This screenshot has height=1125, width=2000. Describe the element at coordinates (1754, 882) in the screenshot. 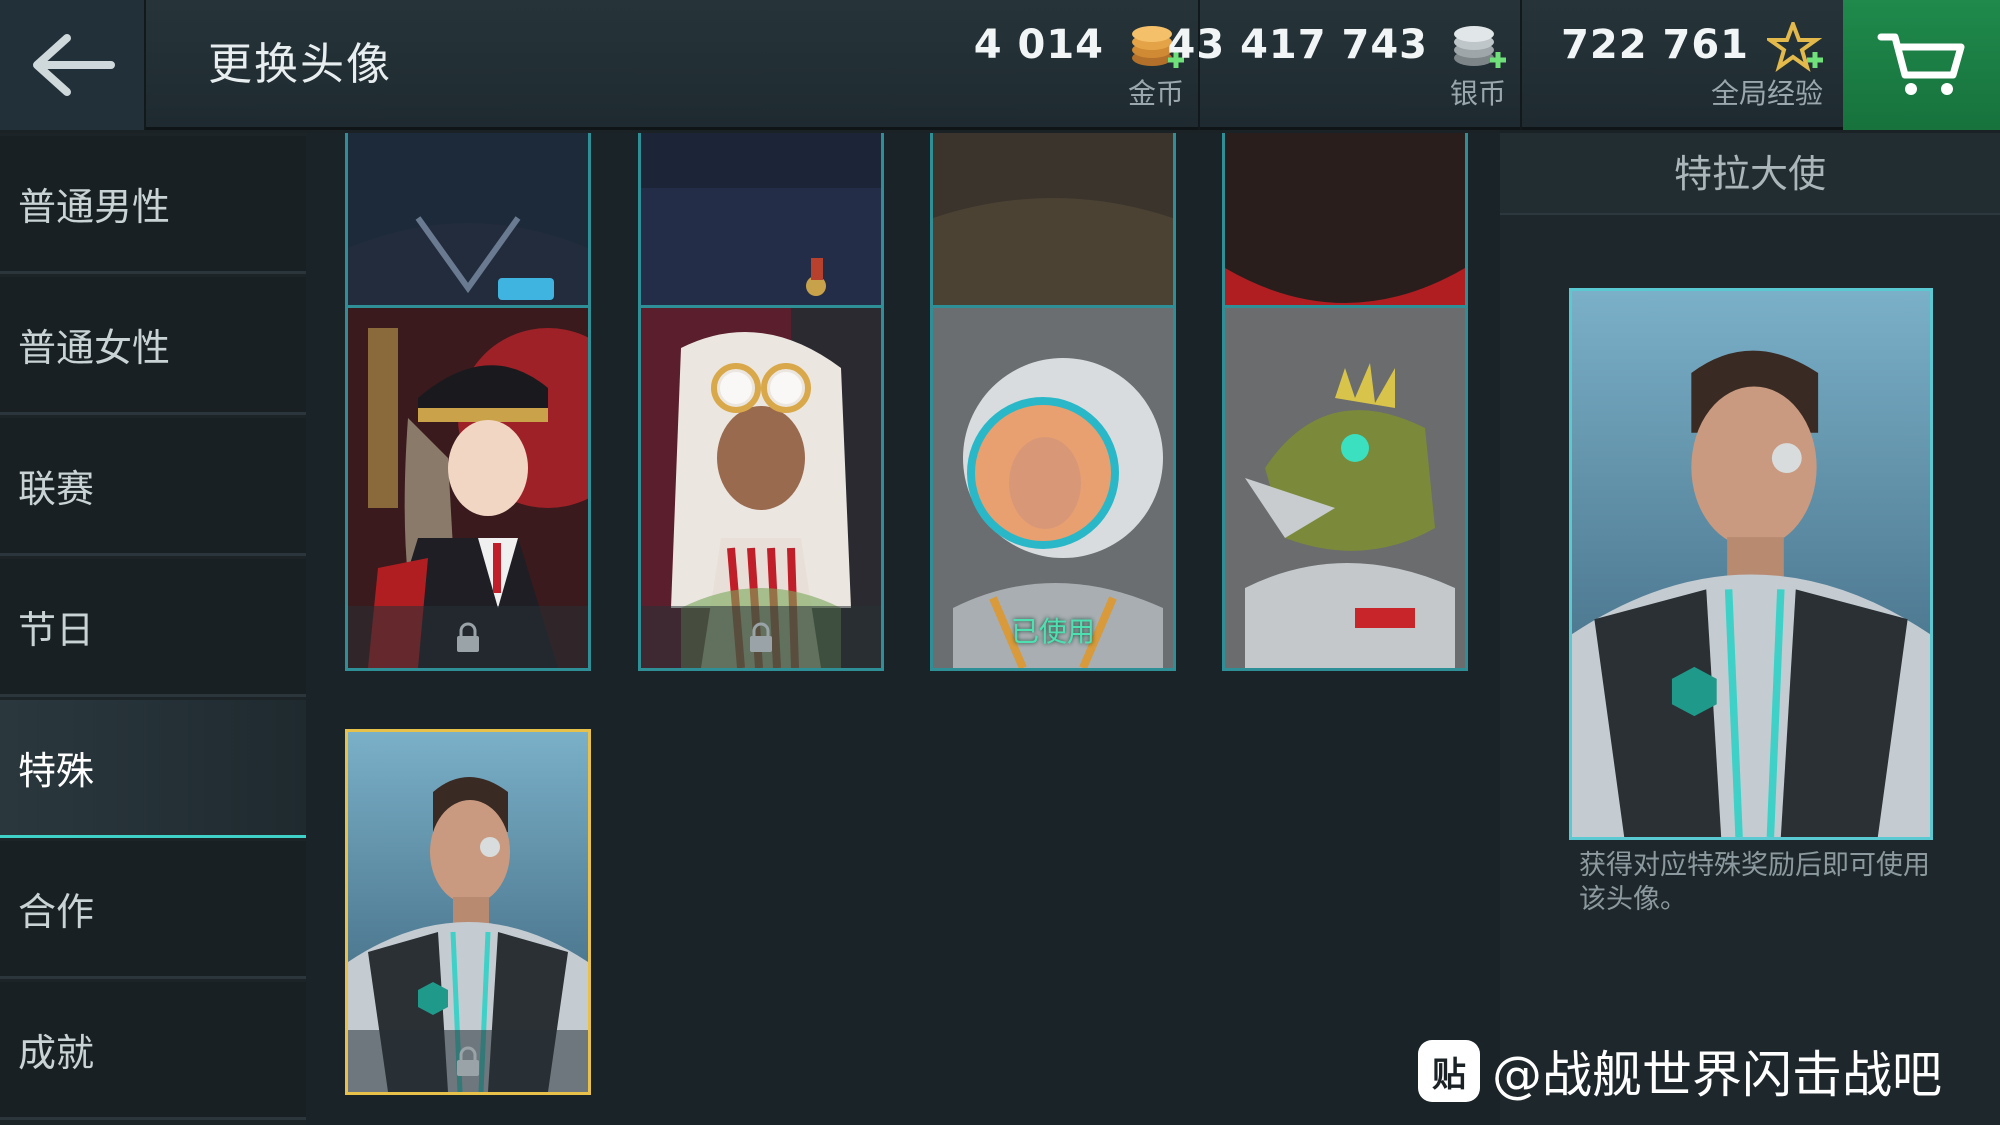

I see `unlock-description: 获得对应特殊奖励后即可使用该头像。` at that location.